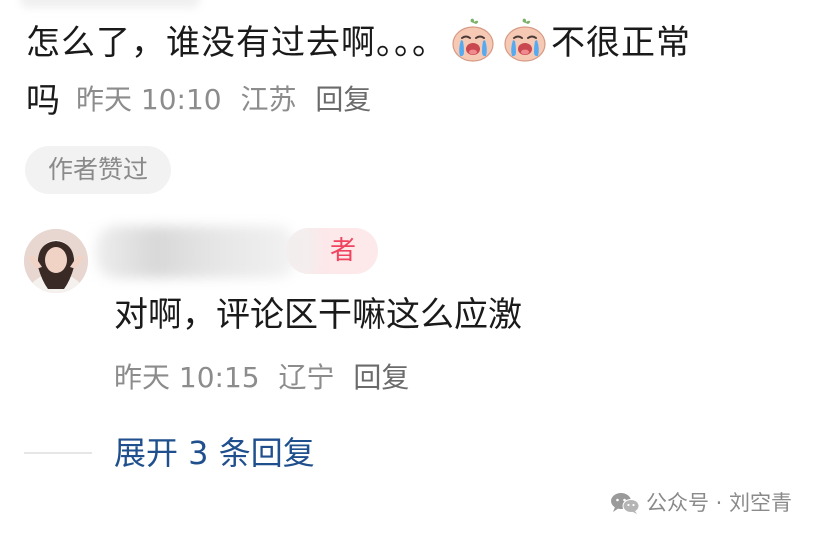  I want to click on thread-divider, so click(58, 453).